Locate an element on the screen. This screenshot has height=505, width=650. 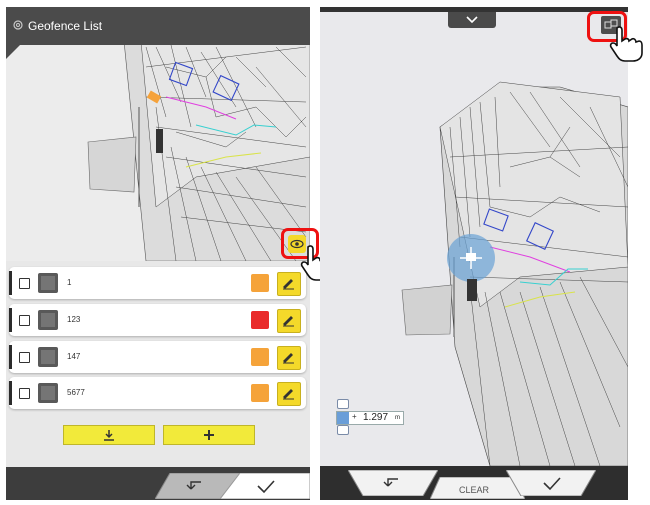
panel-header: Geofence List is located at coordinates (158, 33).